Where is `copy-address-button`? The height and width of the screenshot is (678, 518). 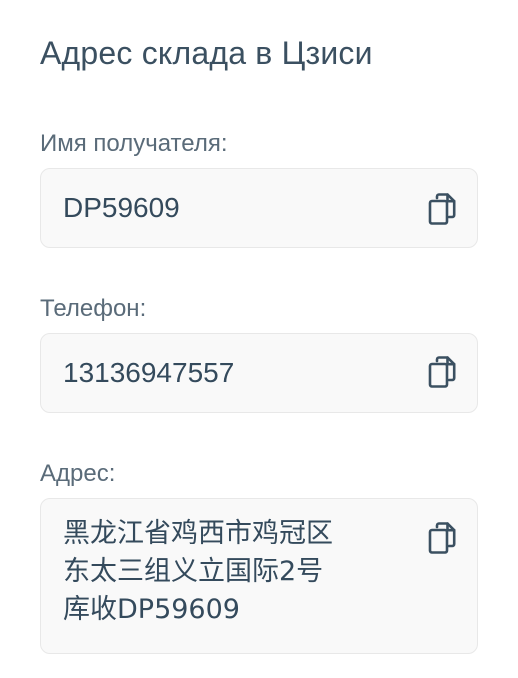
copy-address-button is located at coordinates (442, 538).